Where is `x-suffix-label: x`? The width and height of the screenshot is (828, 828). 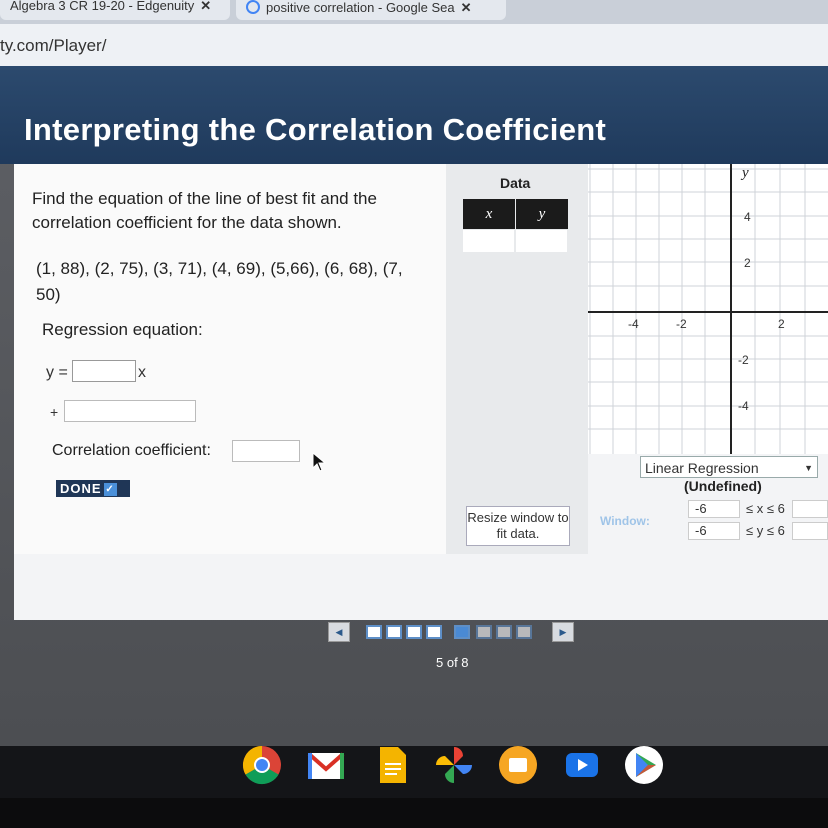
x-suffix-label: x is located at coordinates (142, 372).